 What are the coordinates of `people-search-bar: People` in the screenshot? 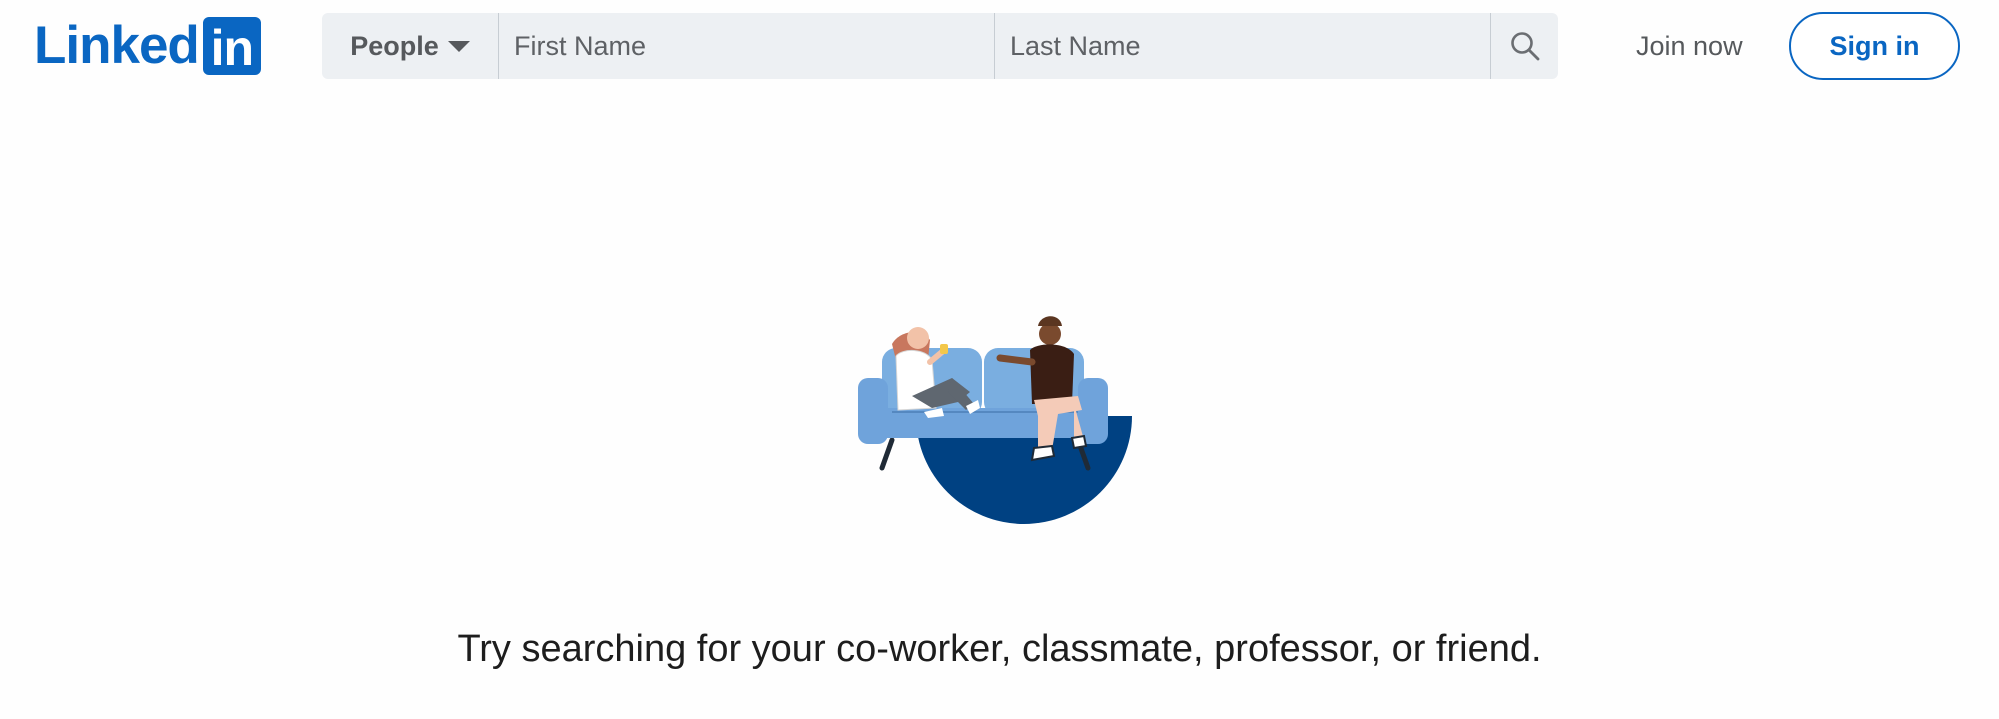 It's located at (940, 46).